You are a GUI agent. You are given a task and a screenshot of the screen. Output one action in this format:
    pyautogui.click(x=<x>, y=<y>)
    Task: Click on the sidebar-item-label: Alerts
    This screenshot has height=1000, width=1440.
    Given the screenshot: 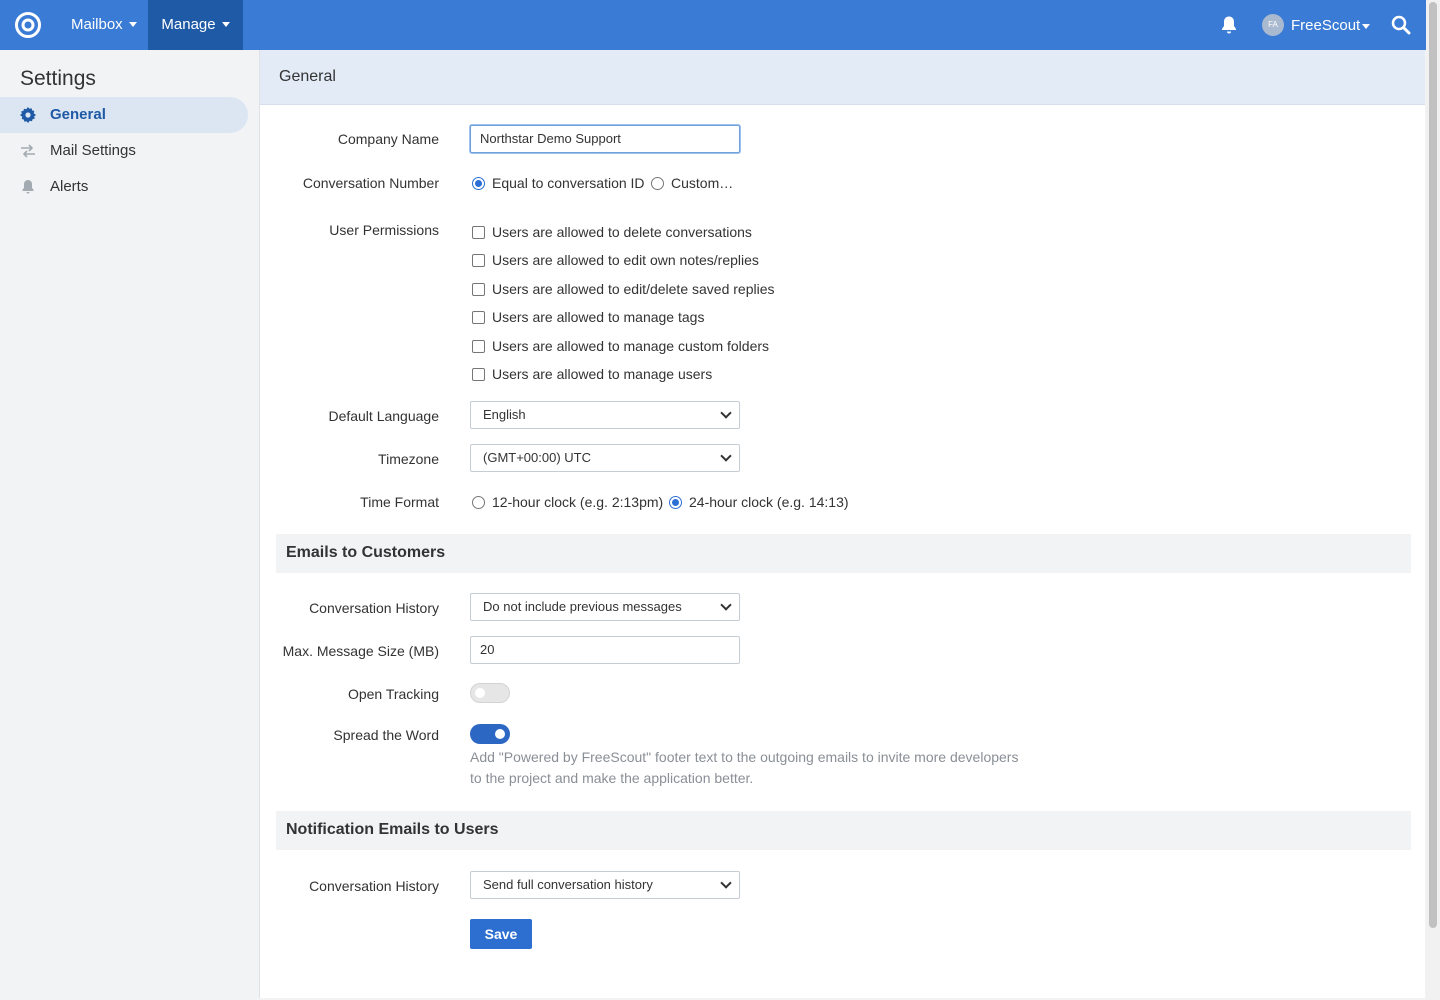 What is the action you would take?
    pyautogui.click(x=69, y=186)
    